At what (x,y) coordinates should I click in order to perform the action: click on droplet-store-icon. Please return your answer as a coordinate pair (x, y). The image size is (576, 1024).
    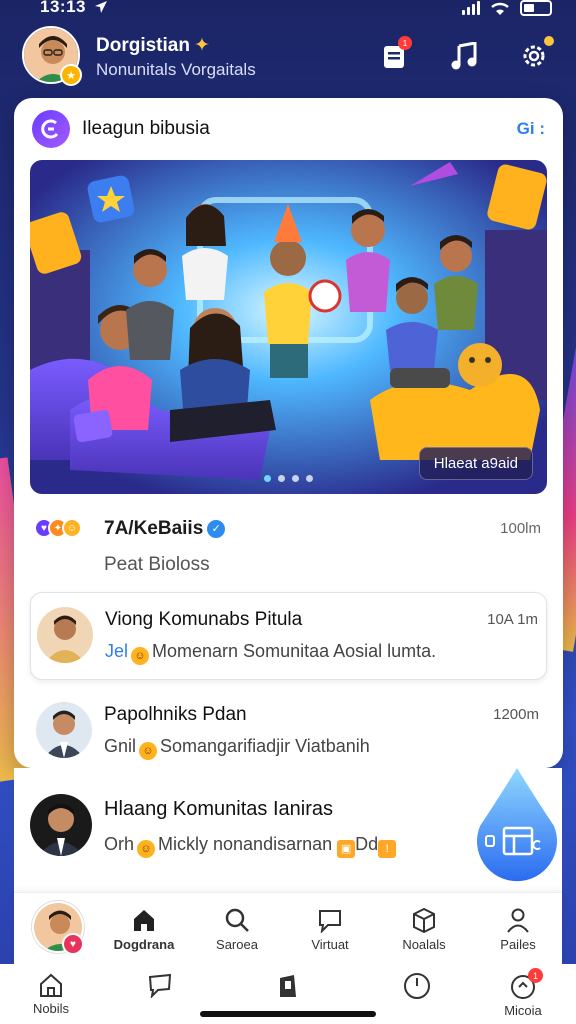
    Looking at the image, I should click on (517, 825).